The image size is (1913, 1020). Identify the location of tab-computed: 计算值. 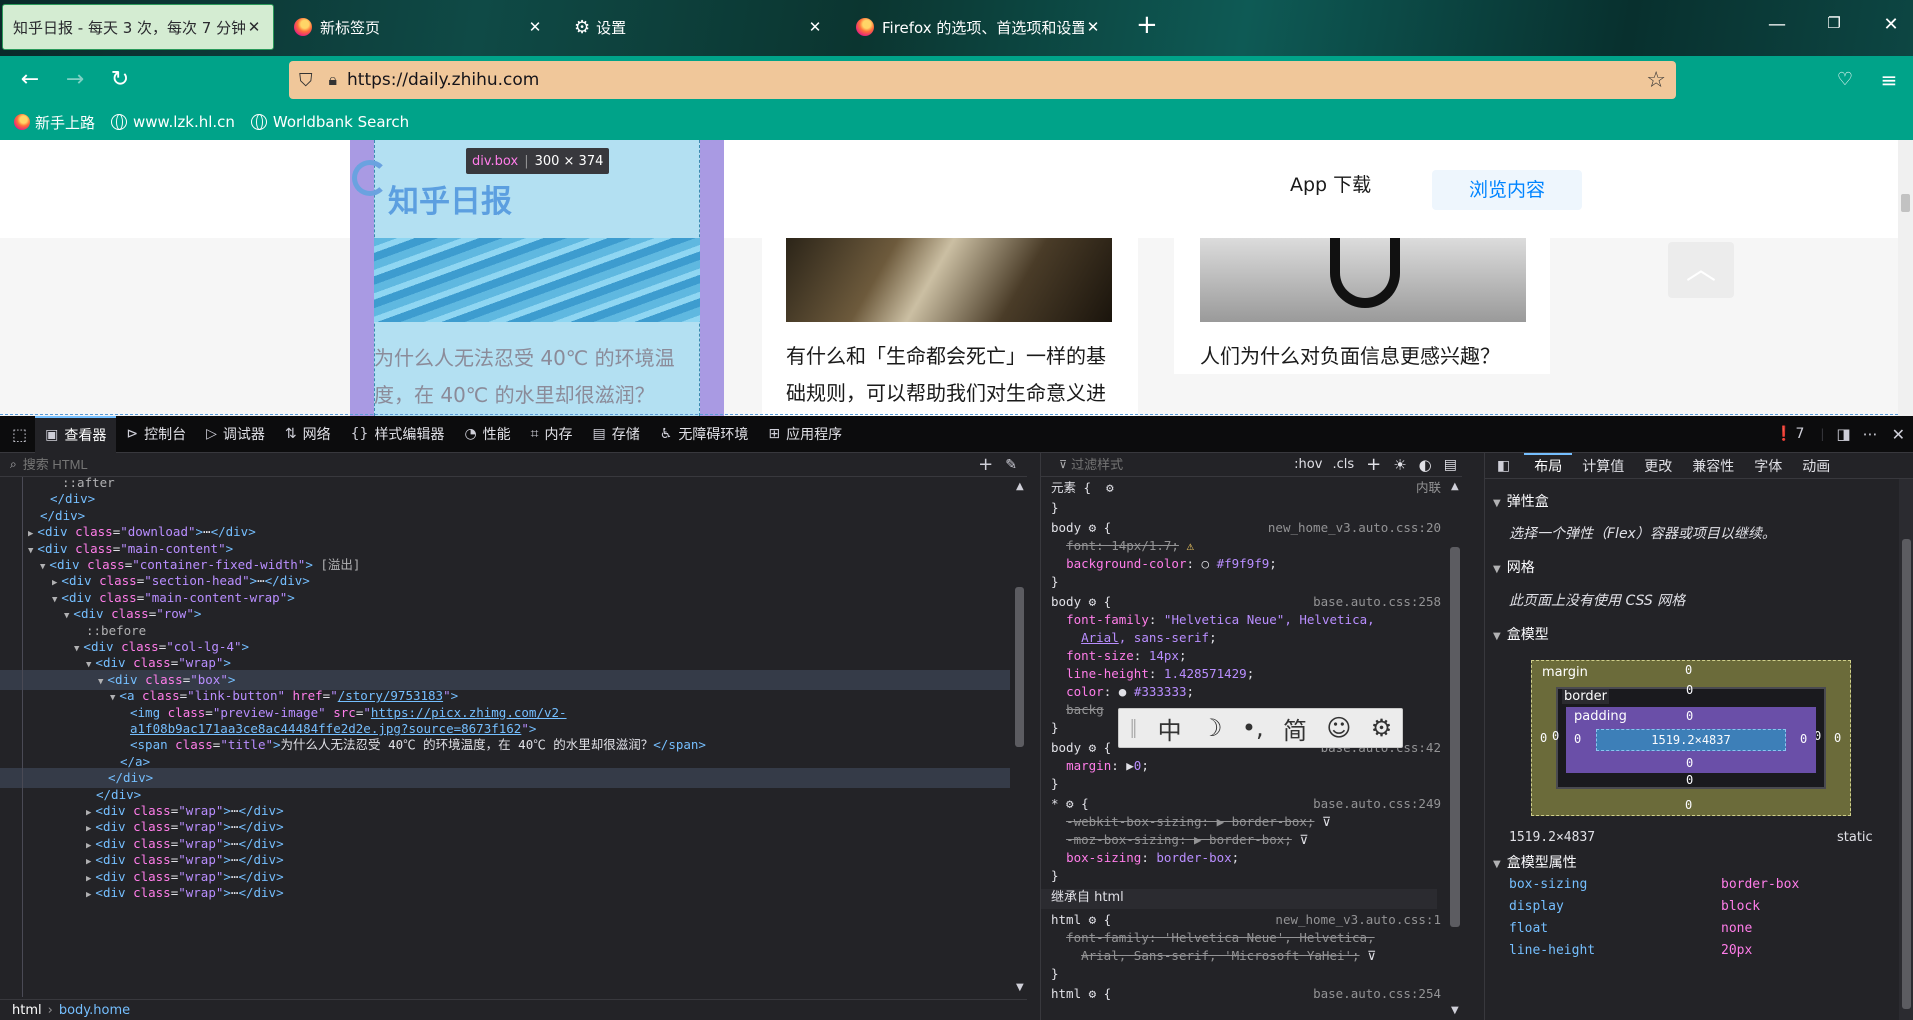
(1603, 466).